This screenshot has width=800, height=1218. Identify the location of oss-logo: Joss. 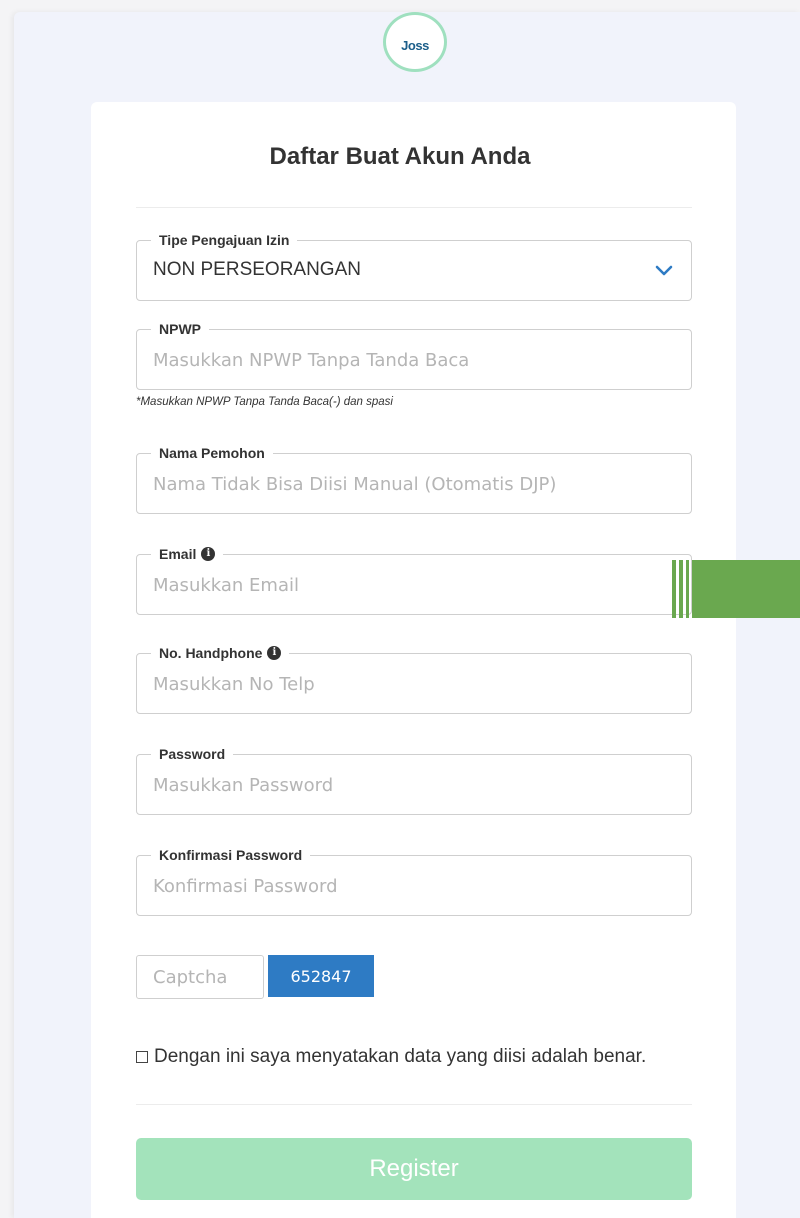
(415, 42).